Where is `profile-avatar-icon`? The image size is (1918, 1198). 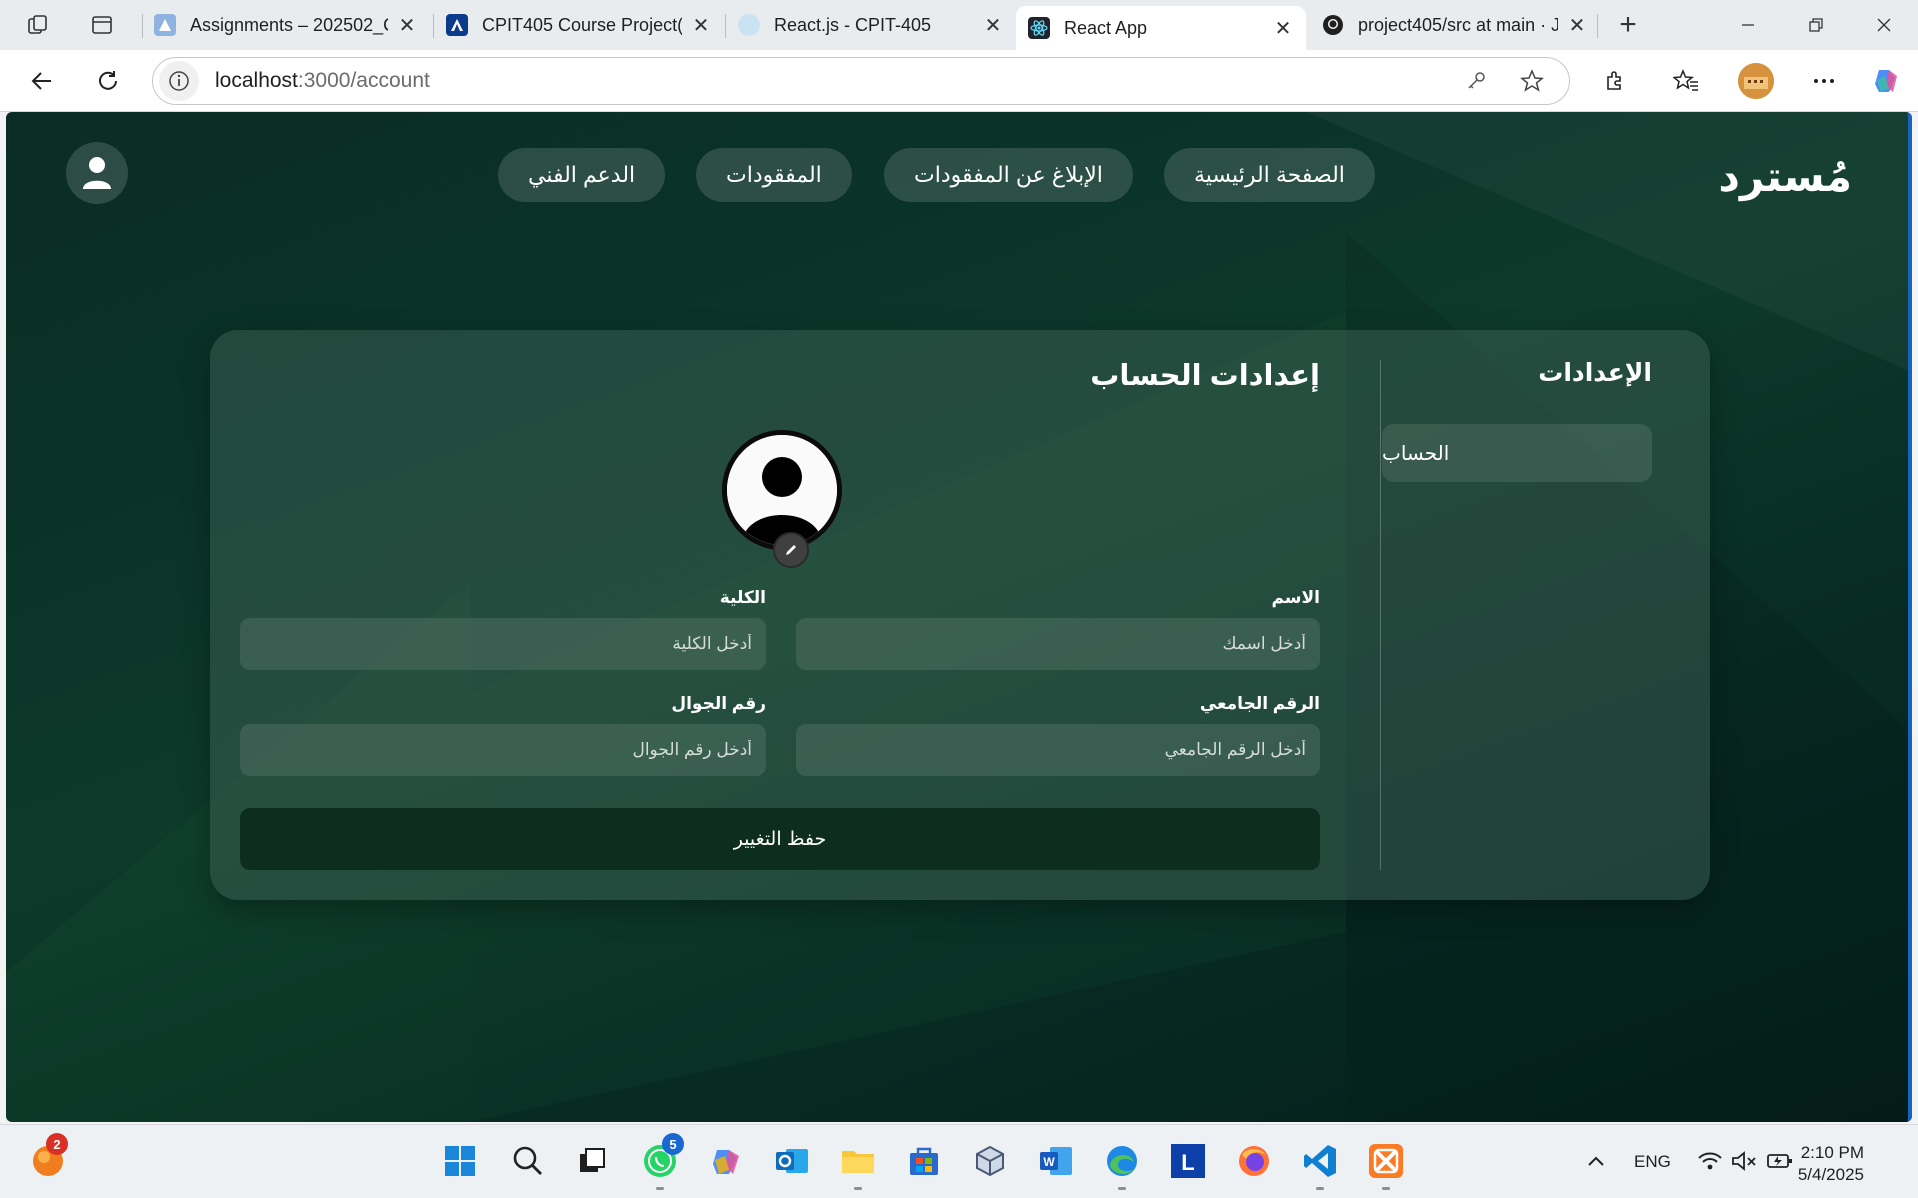
profile-avatar-icon is located at coordinates (1756, 81).